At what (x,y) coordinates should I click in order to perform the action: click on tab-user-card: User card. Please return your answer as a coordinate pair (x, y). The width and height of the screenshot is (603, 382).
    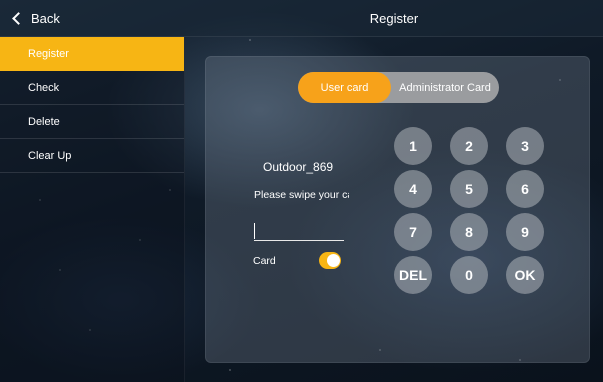
    Looking at the image, I should click on (344, 87).